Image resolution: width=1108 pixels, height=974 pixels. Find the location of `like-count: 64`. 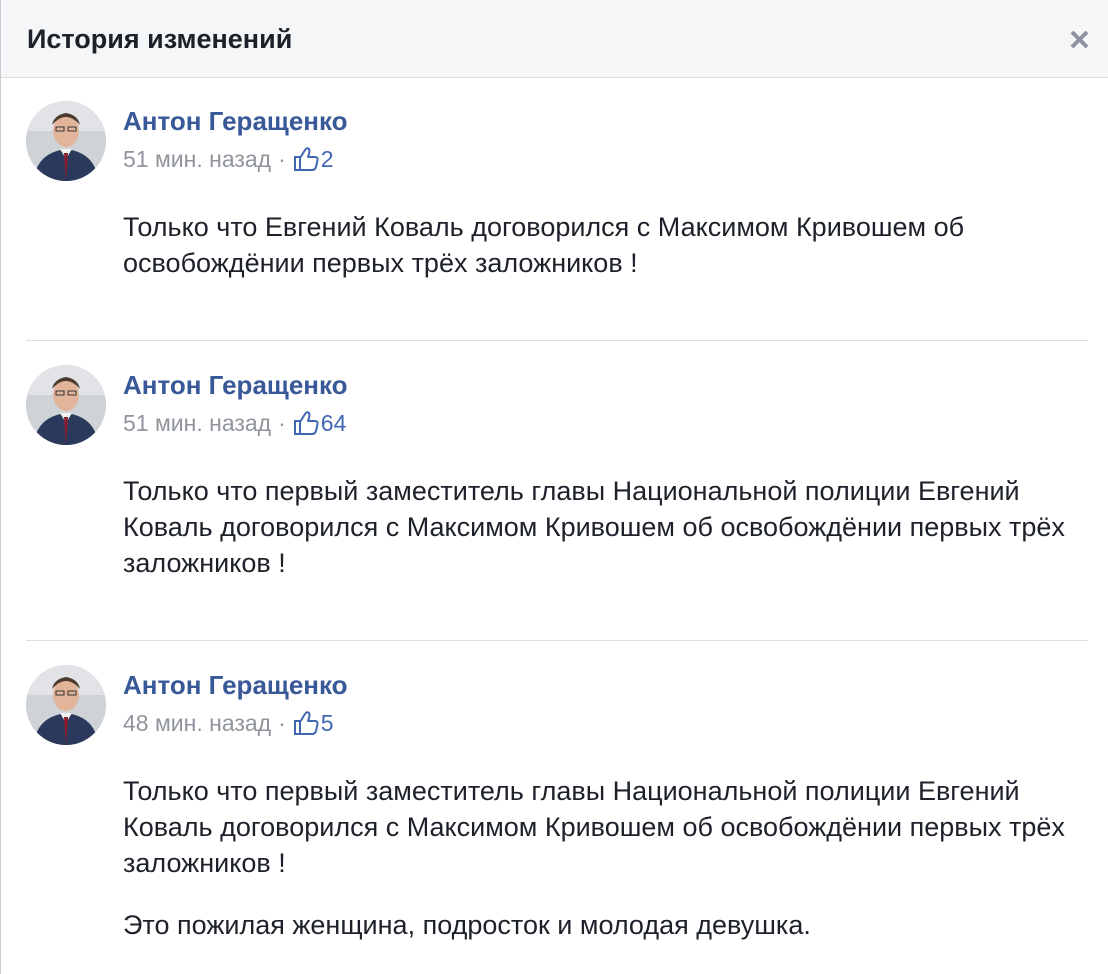

like-count: 64 is located at coordinates (334, 423).